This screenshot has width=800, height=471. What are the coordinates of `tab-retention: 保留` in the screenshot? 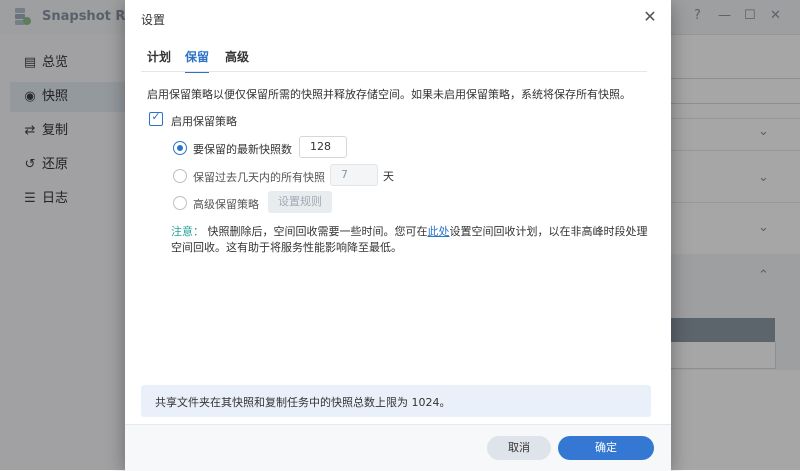 It's located at (197, 60).